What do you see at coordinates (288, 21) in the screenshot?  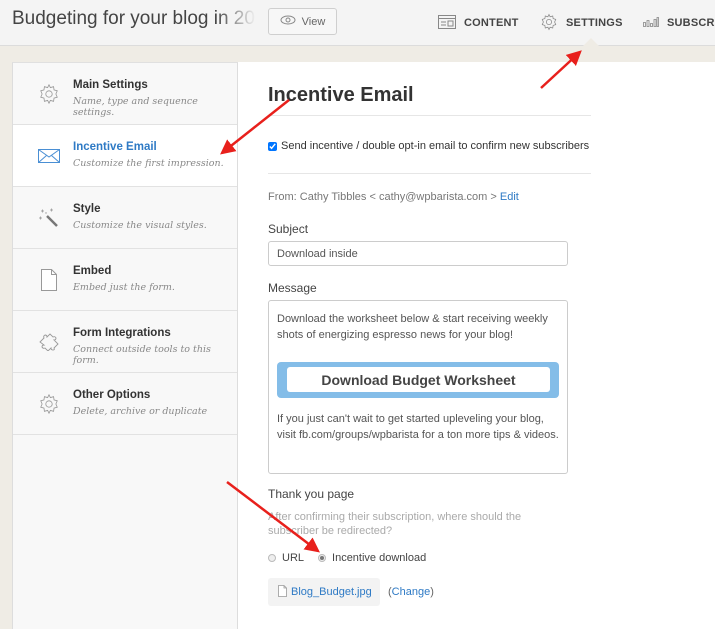 I see `eye-icon` at bounding box center [288, 21].